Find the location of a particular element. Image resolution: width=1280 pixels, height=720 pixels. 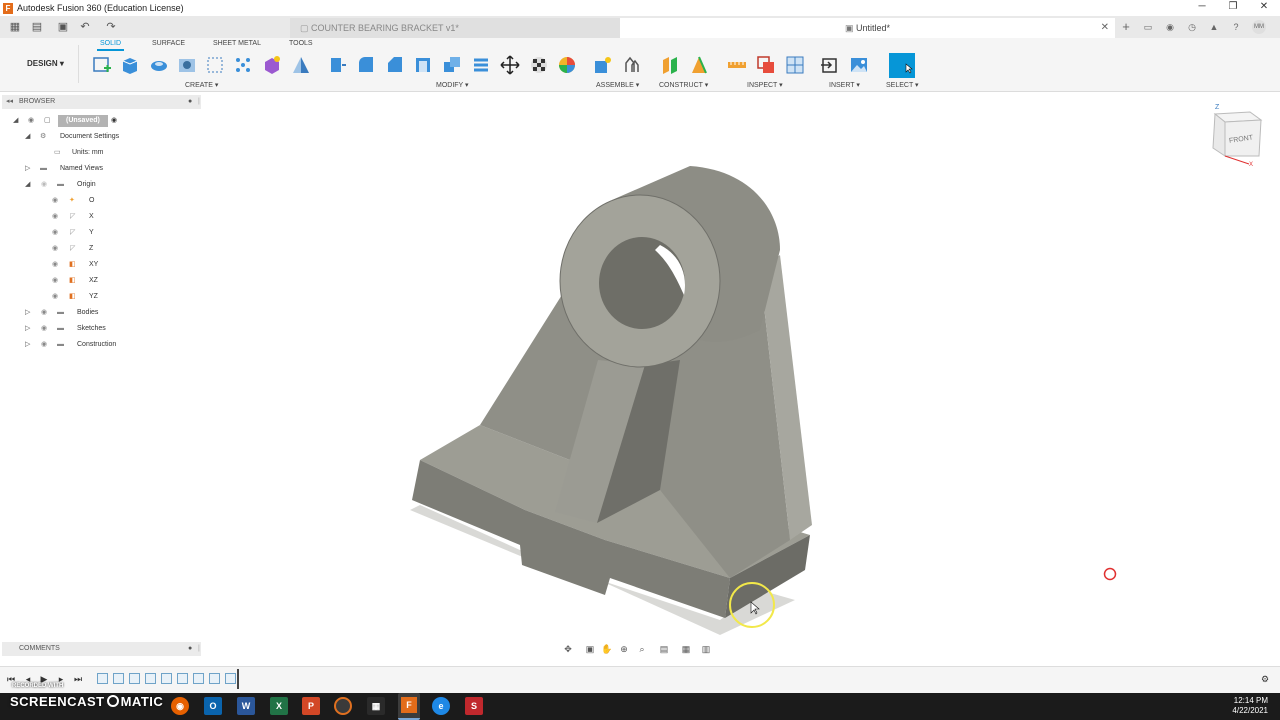

word-taskbar-icon: W is located at coordinates (246, 706).